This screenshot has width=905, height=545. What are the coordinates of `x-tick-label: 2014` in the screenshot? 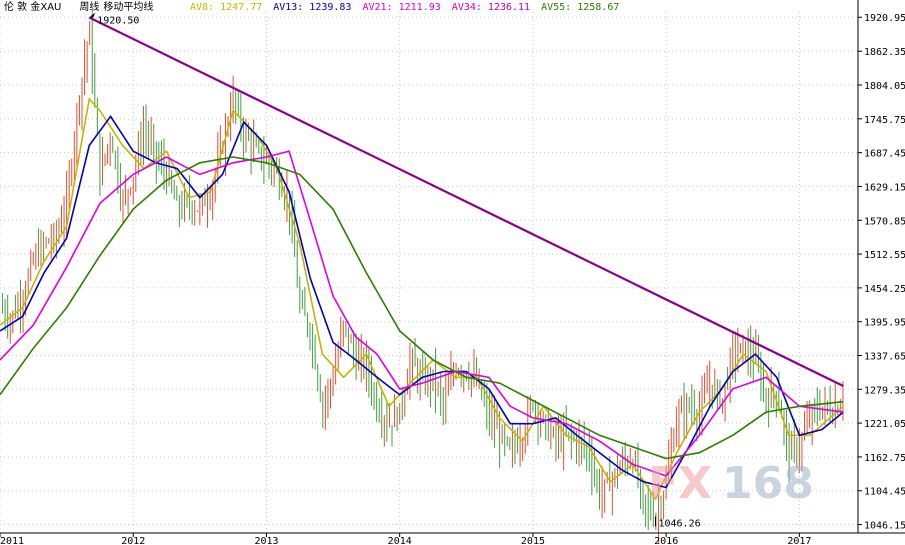 It's located at (400, 540).